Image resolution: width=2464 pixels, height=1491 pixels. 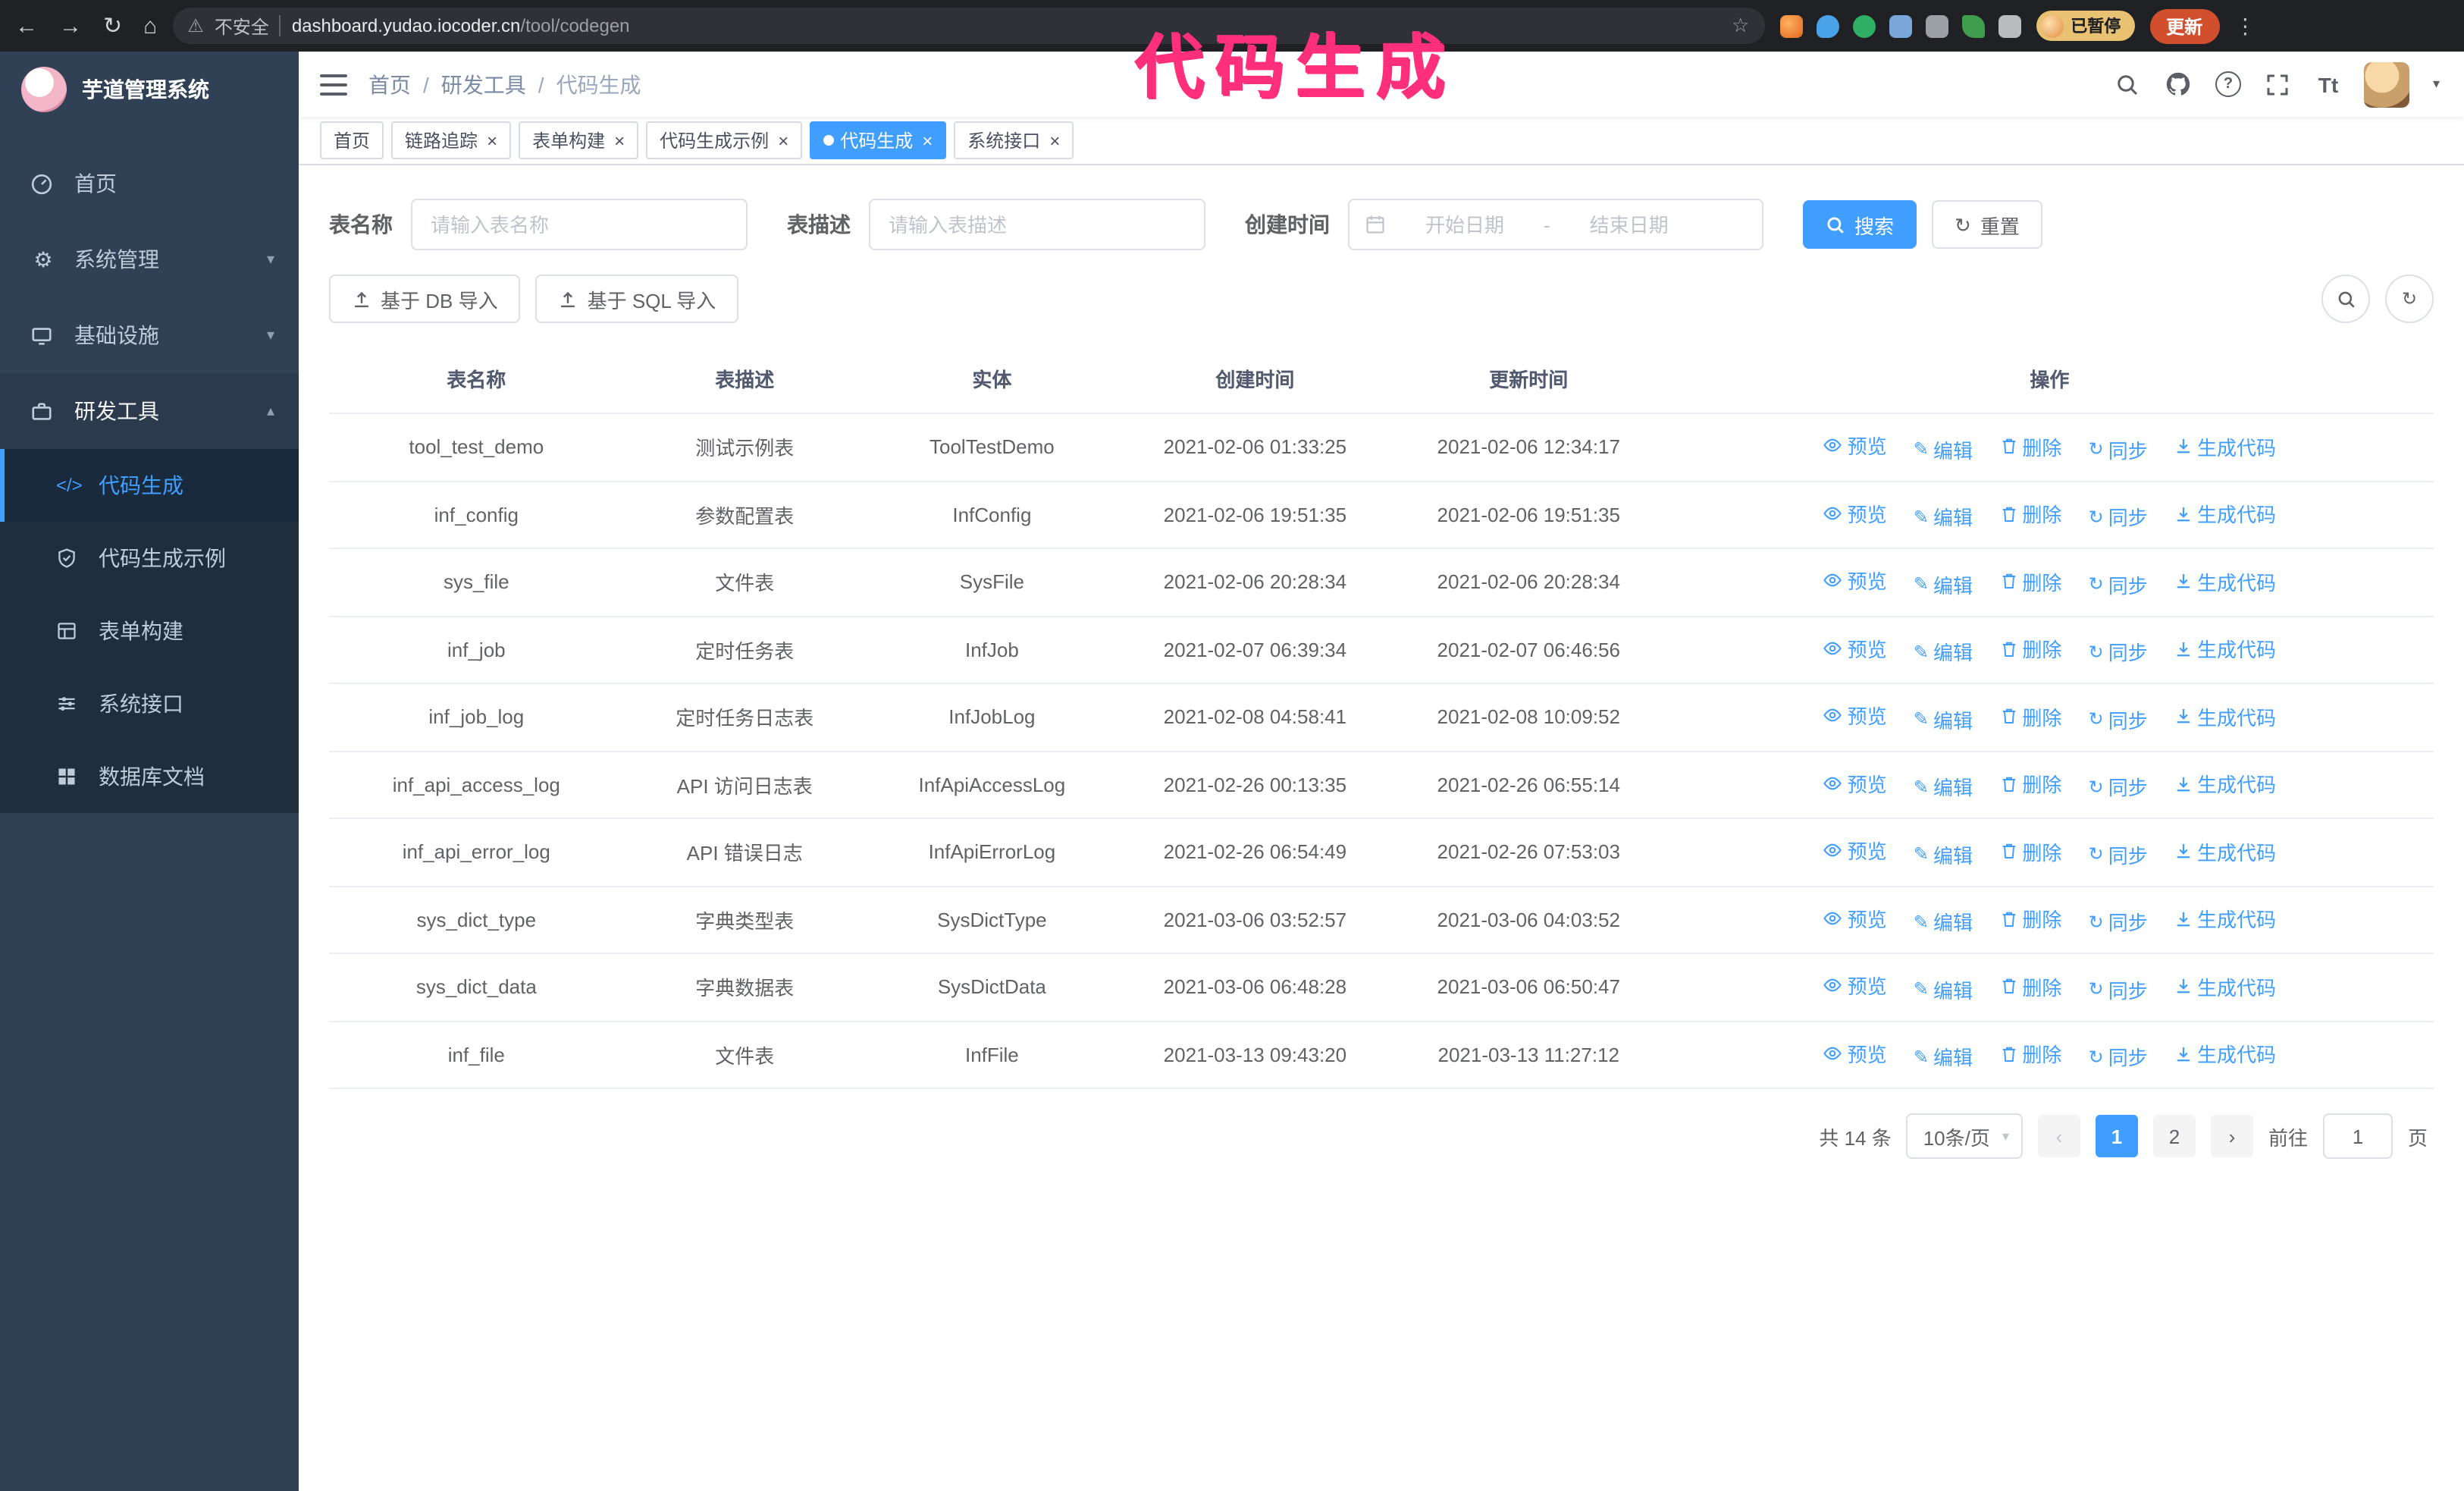 I want to click on sidebar-item-infra: 基础设施 ▾, so click(x=150, y=335).